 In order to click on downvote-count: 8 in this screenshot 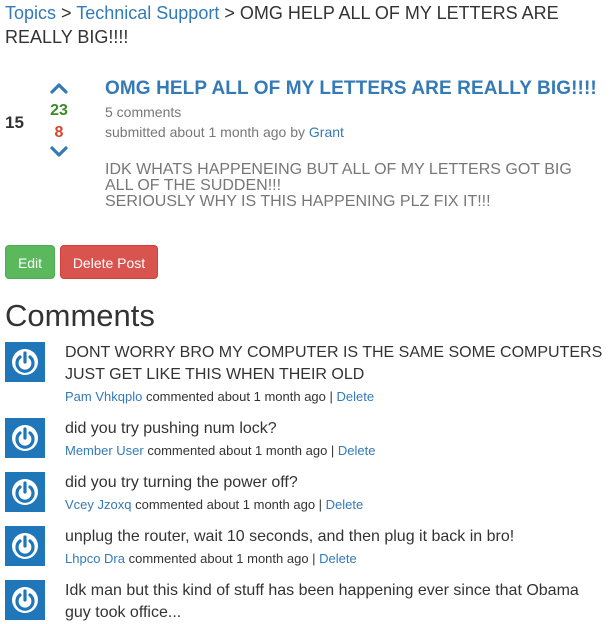, I will do `click(59, 132)`.